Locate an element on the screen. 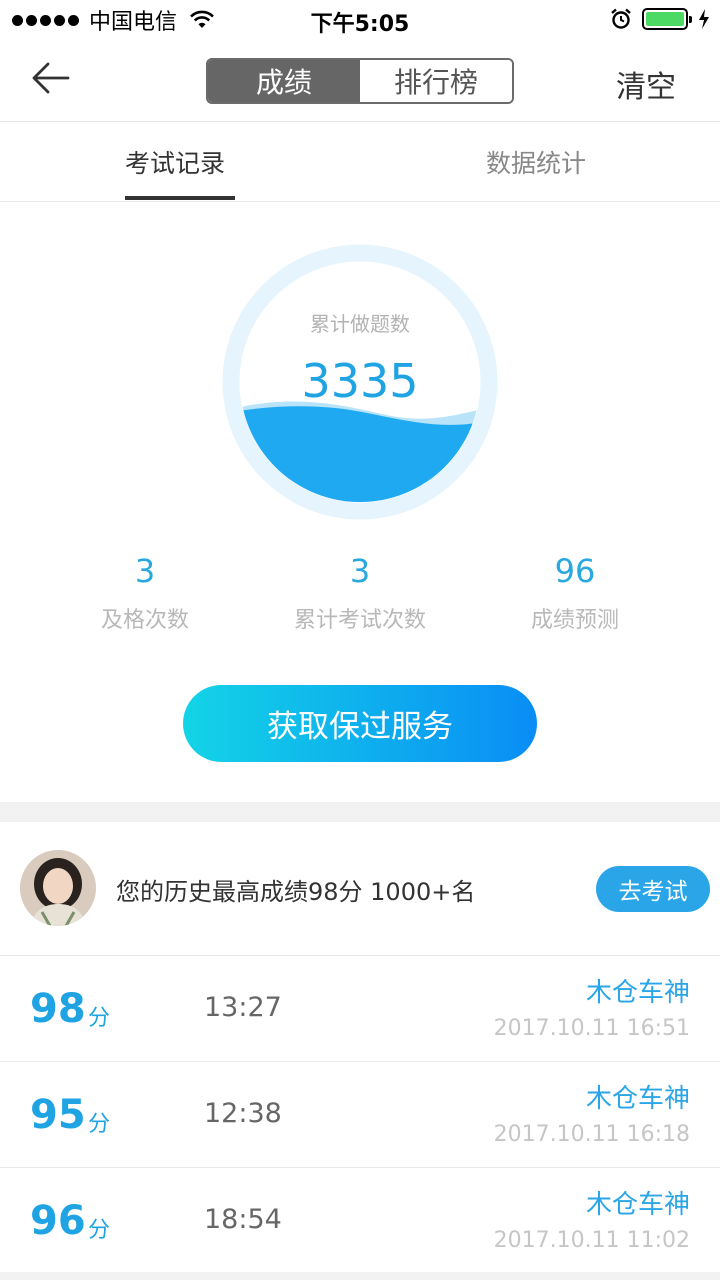  stat-score-prediction: 96 成绩预测 is located at coordinates (575, 591).